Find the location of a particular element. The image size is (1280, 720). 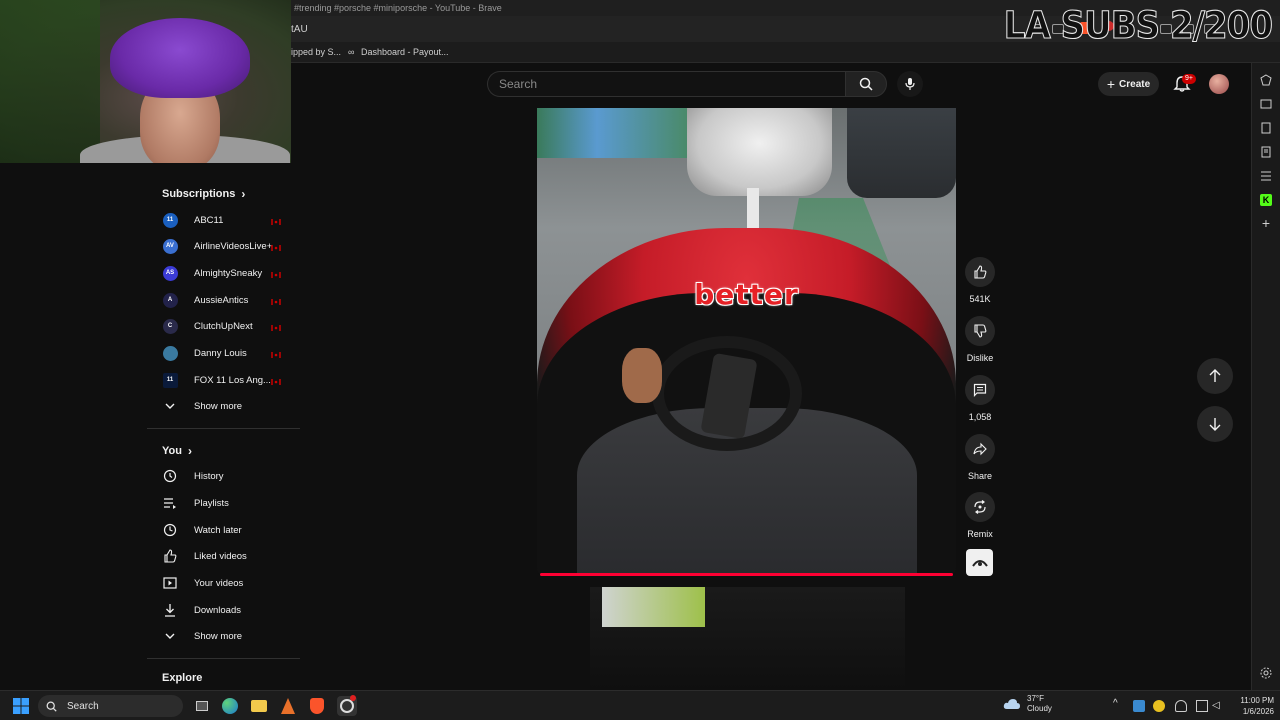

subscriptions-header: Subscriptions › is located at coordinates (203, 194).